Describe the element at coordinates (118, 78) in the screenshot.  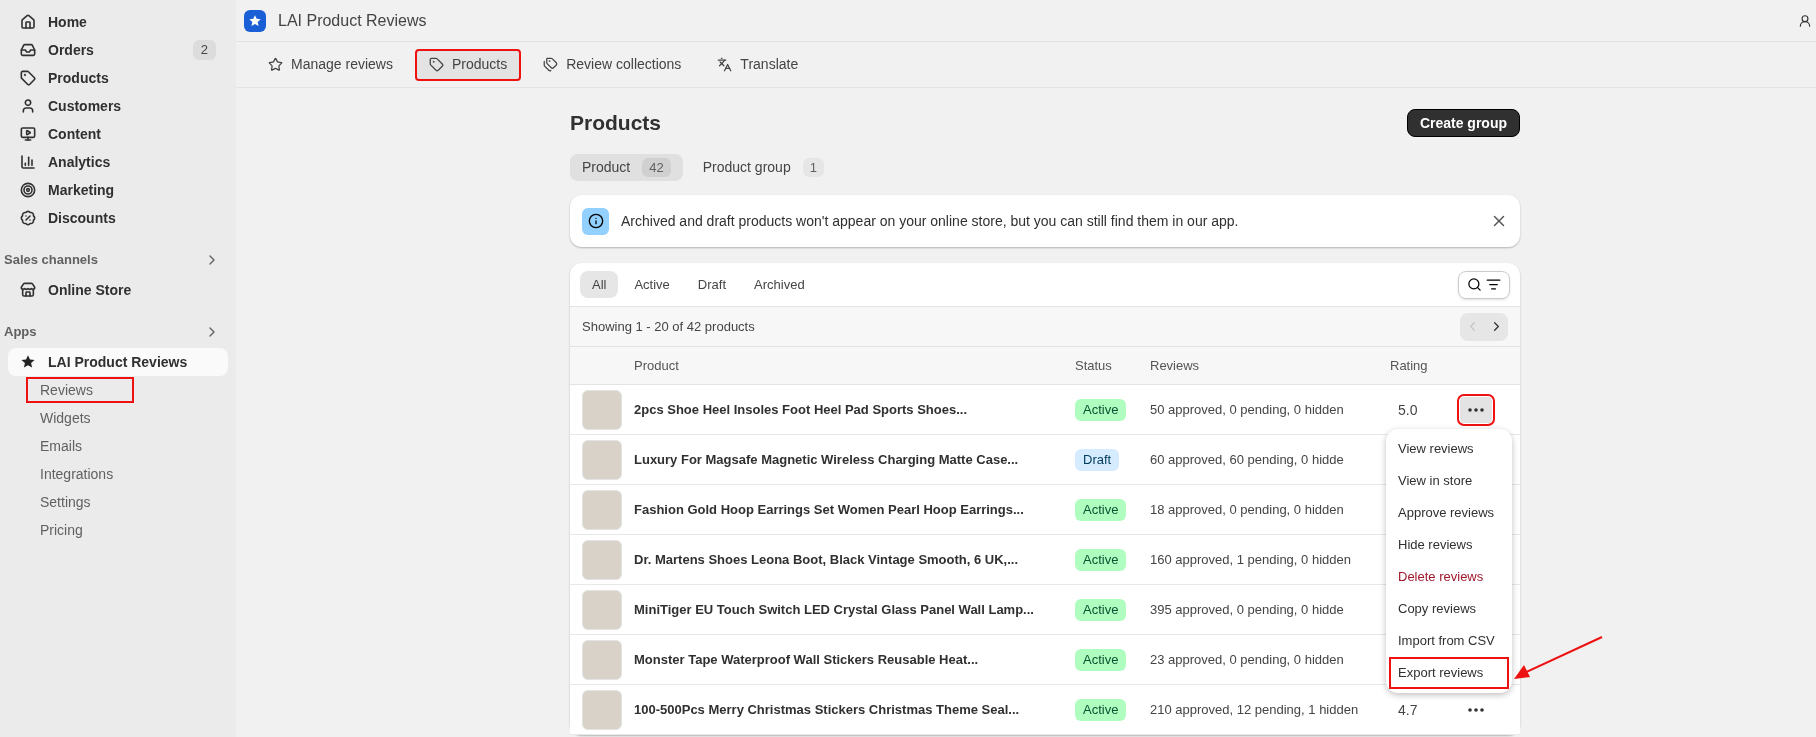
I see `nav-item: Products` at that location.